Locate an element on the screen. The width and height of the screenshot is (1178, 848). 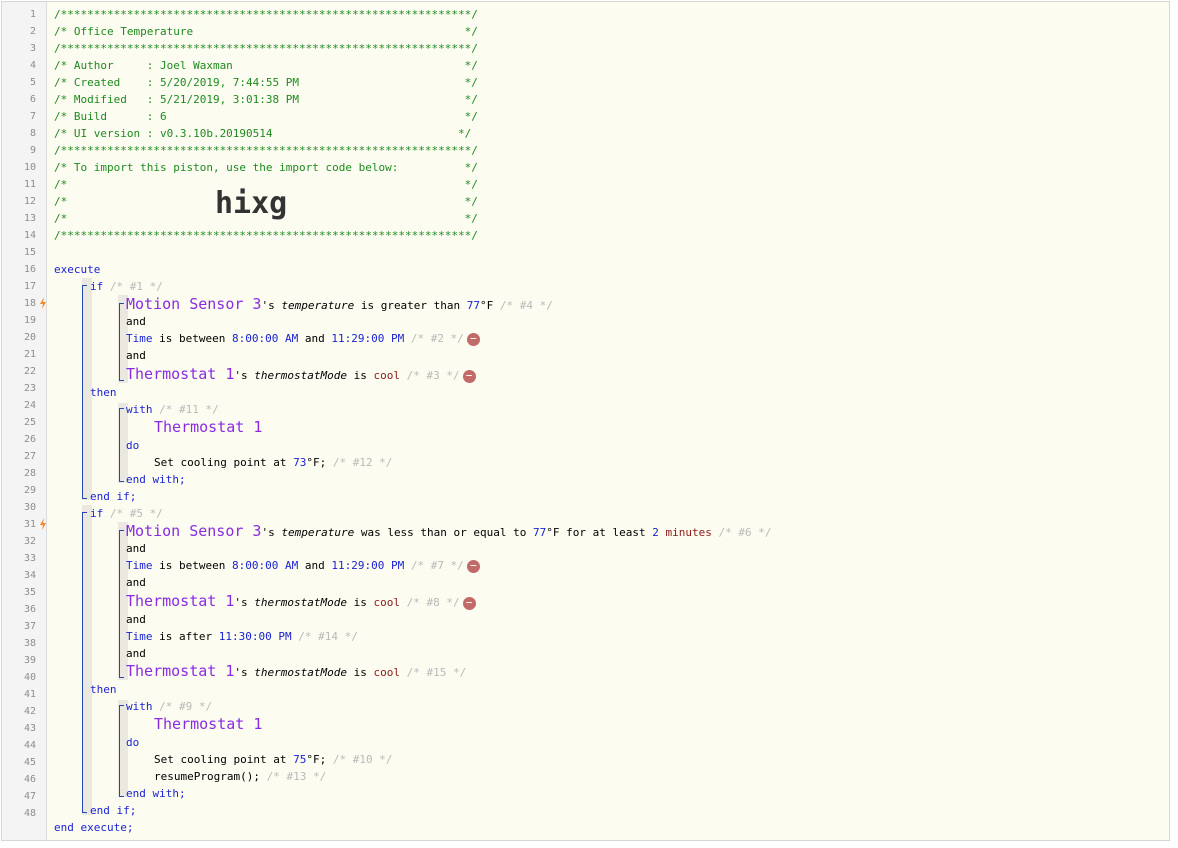
header-created: /* Created : 5/20/2019, 7:44:55 PM */ is located at coordinates (266, 82).